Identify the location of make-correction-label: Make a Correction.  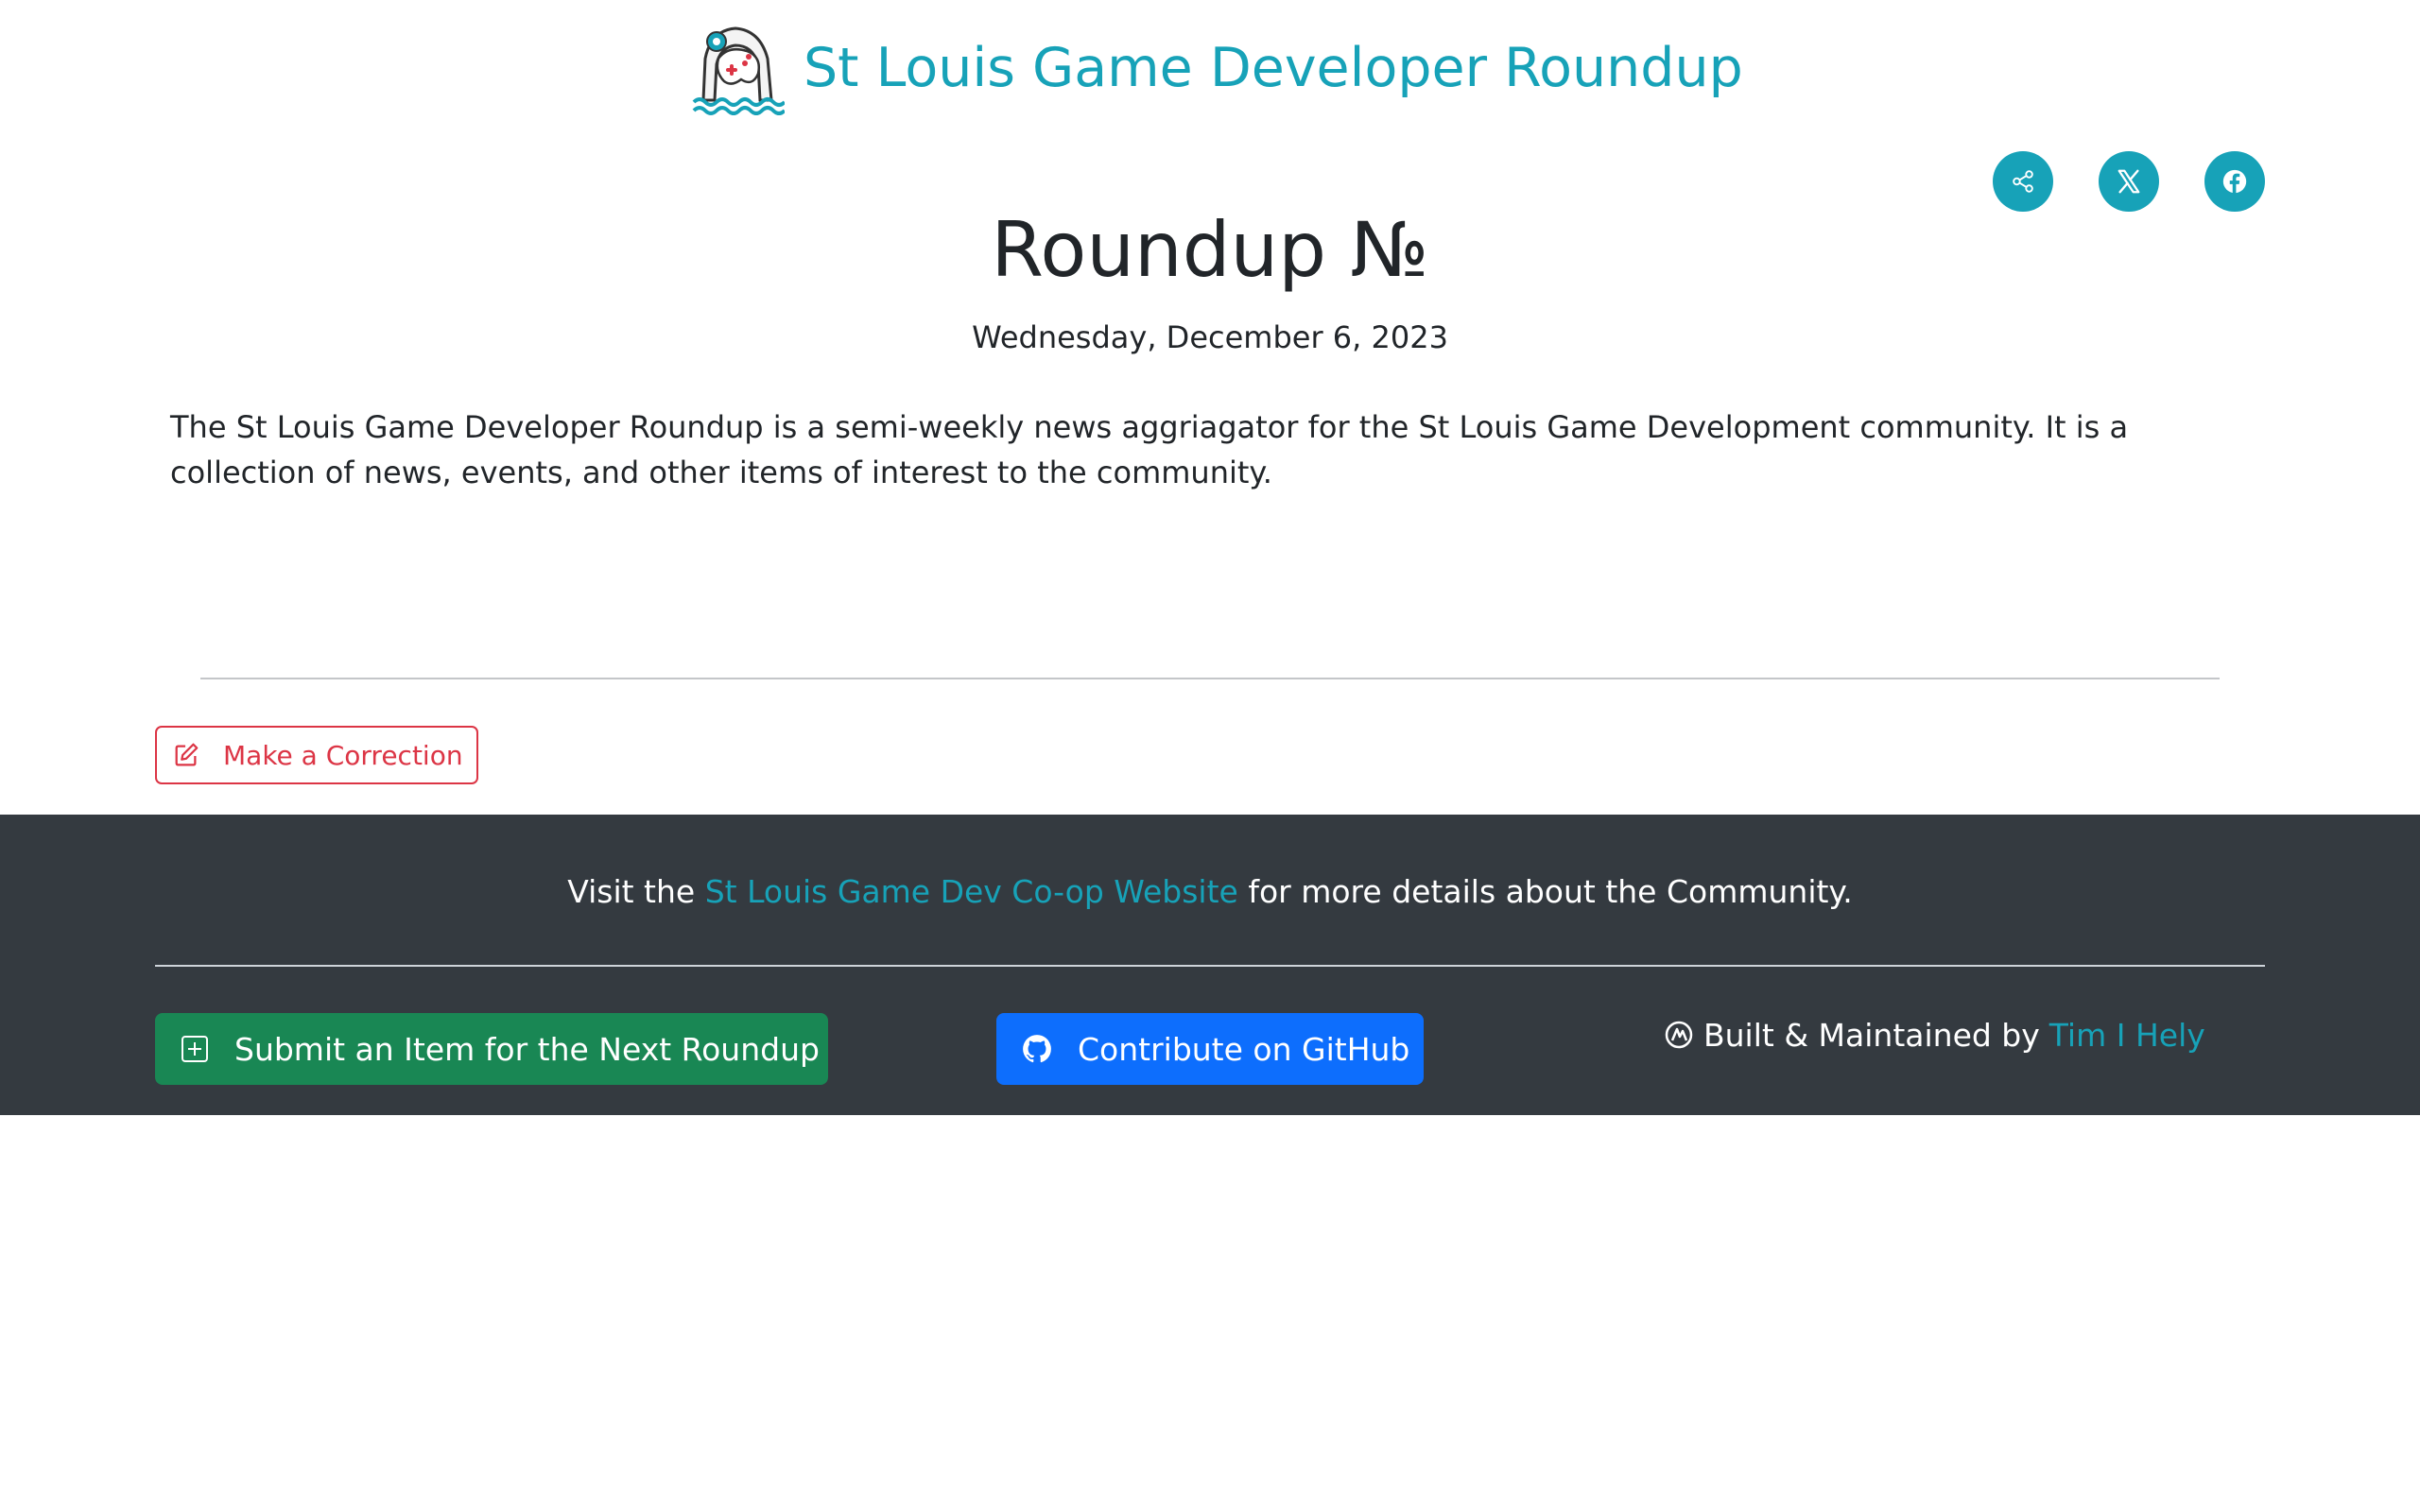
(343, 755).